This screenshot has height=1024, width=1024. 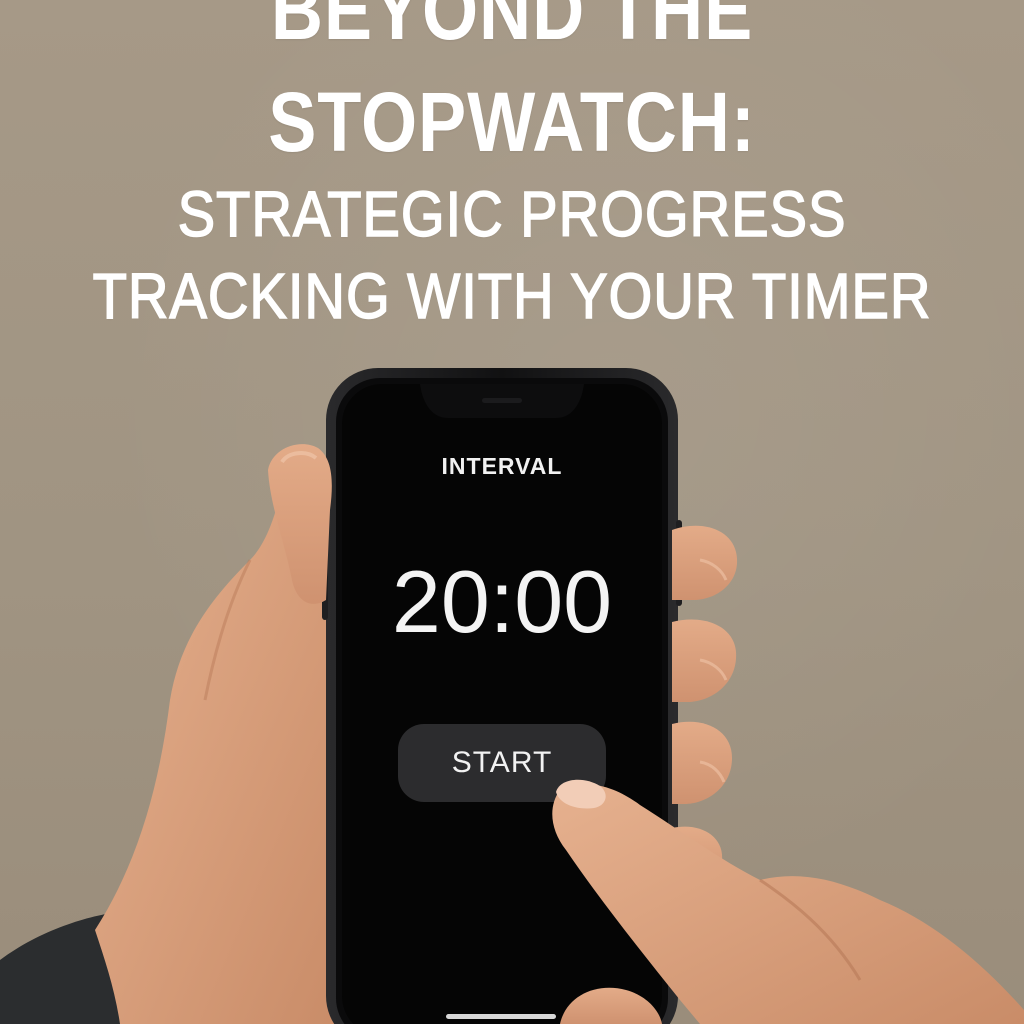 What do you see at coordinates (679, 563) in the screenshot?
I see `power-button` at bounding box center [679, 563].